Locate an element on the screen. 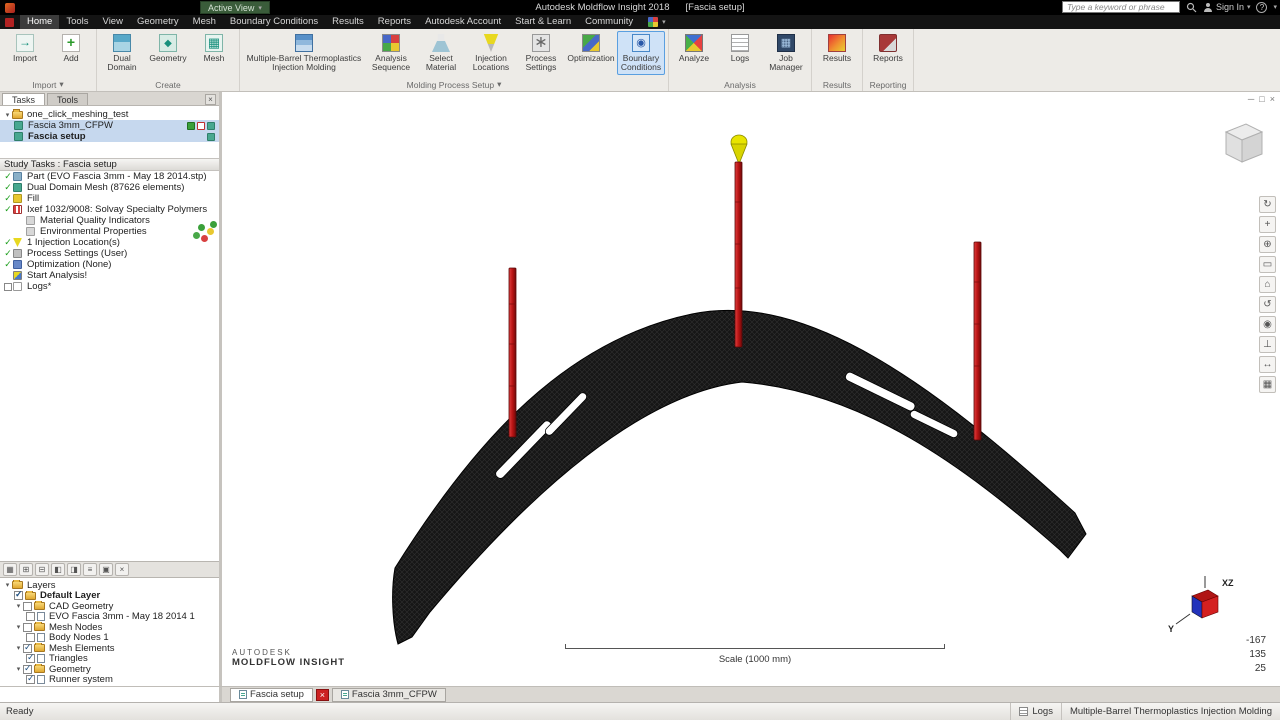 The height and width of the screenshot is (720, 1280). activate-layer-button: ◧ is located at coordinates (58, 569).